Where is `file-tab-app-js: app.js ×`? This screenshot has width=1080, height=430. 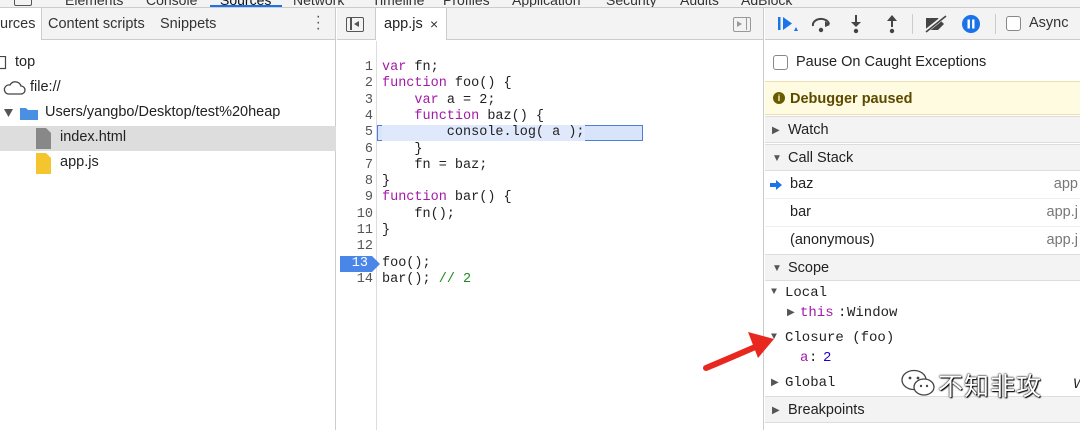
file-tab-app-js: app.js × is located at coordinates (411, 24).